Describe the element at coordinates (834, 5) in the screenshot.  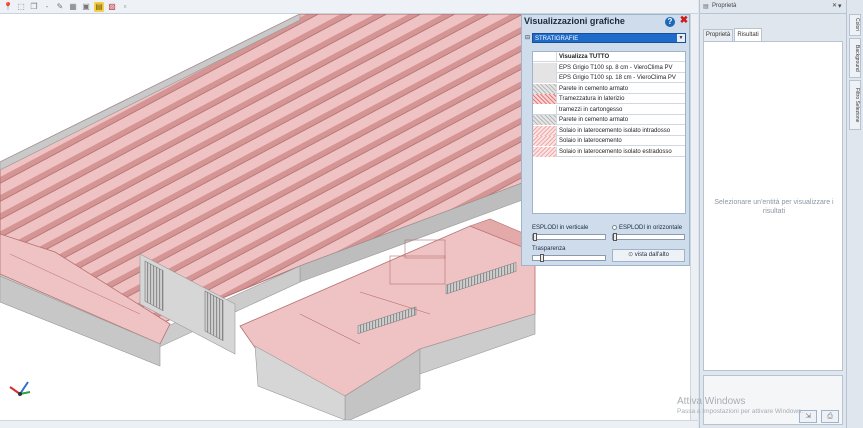
I see `close-panel-icon: ✕` at that location.